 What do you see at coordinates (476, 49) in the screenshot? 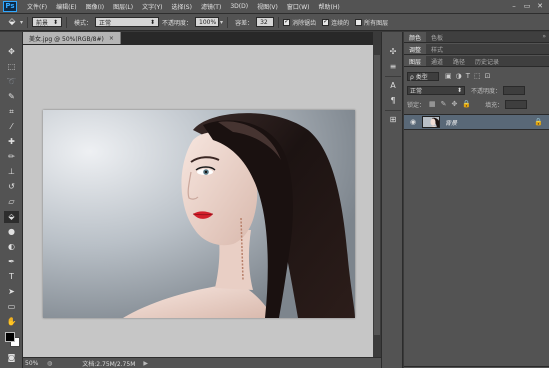
I see `adjustments-panel-tabs: 调整 样式` at bounding box center [476, 49].